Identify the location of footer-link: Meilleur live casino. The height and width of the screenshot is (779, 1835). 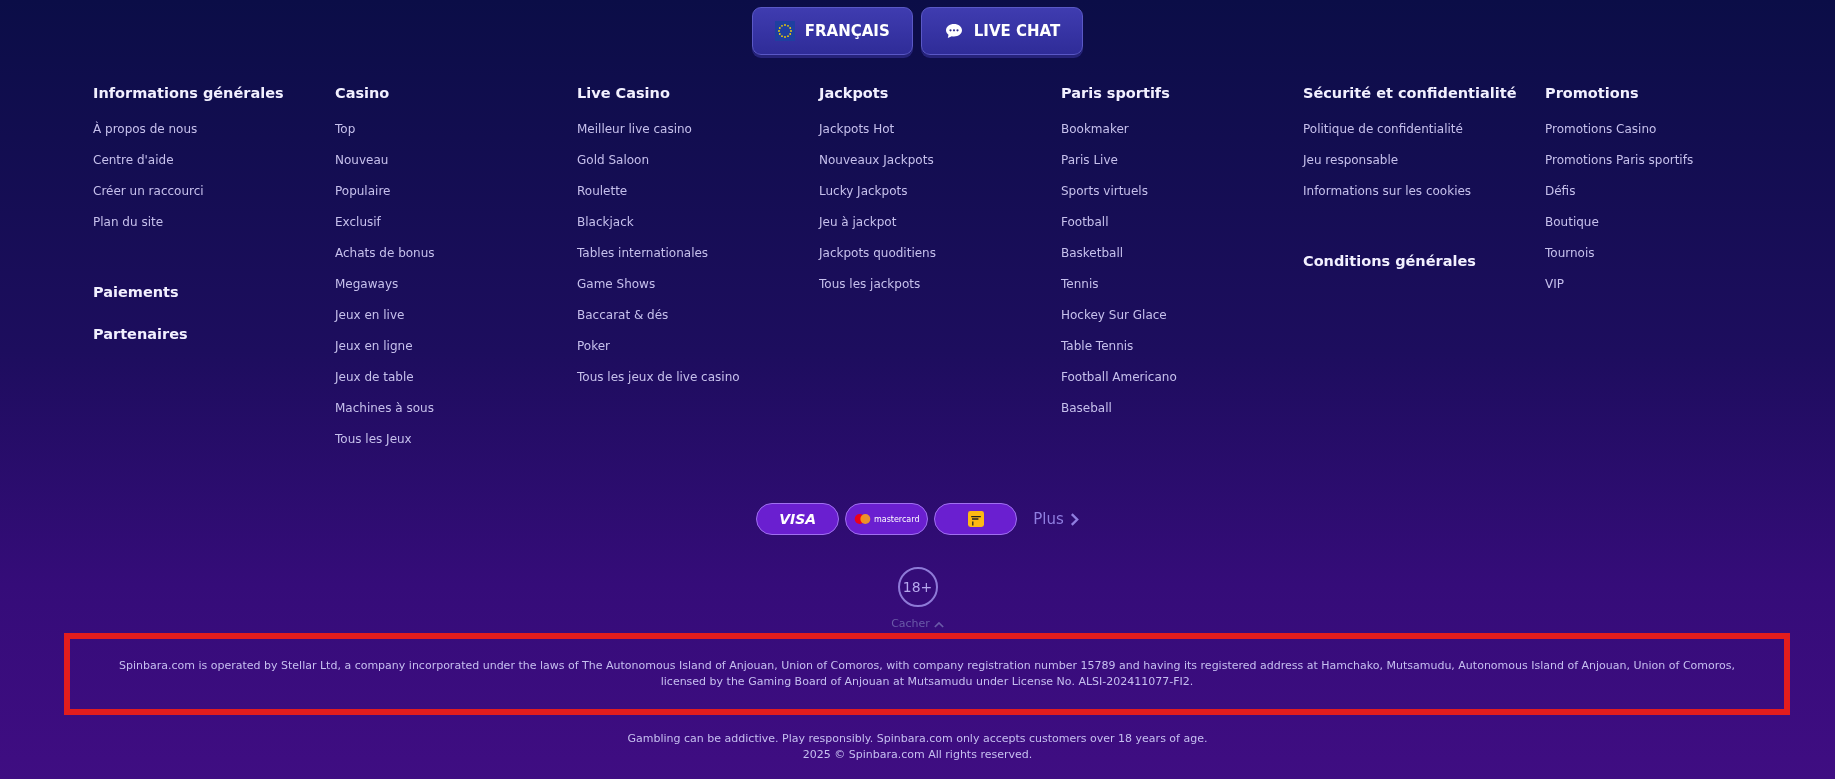
(634, 129).